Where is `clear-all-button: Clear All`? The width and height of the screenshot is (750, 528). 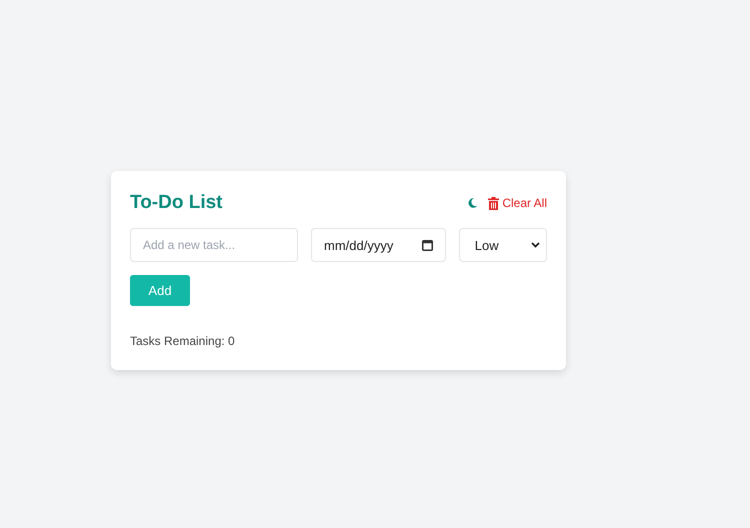
clear-all-button: Clear All is located at coordinates (517, 203).